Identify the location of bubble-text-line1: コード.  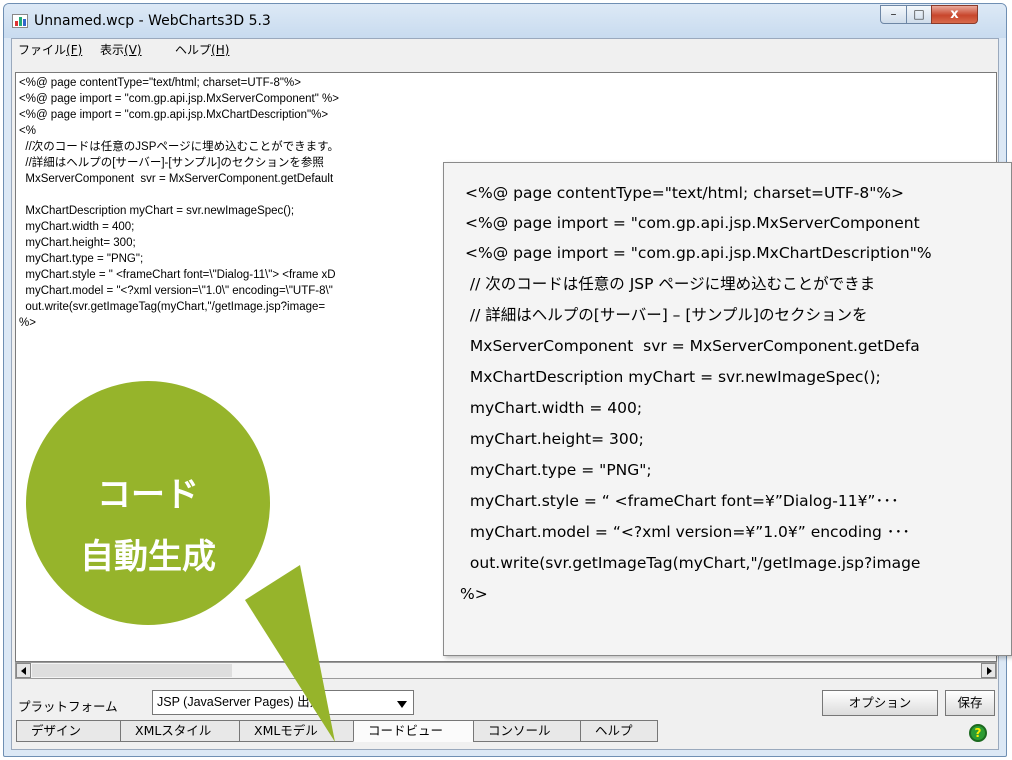
(148, 495).